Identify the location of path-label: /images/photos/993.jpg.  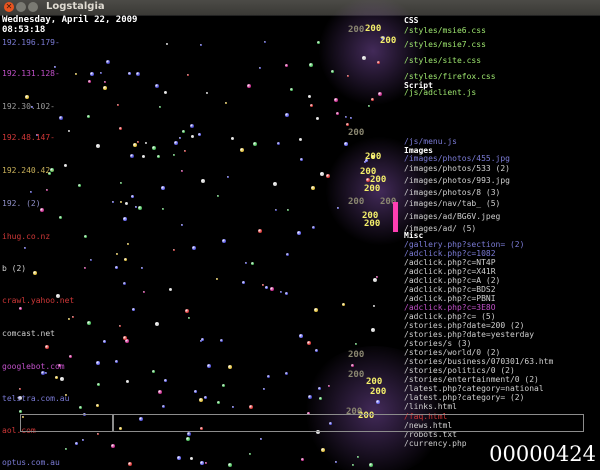
(457, 180).